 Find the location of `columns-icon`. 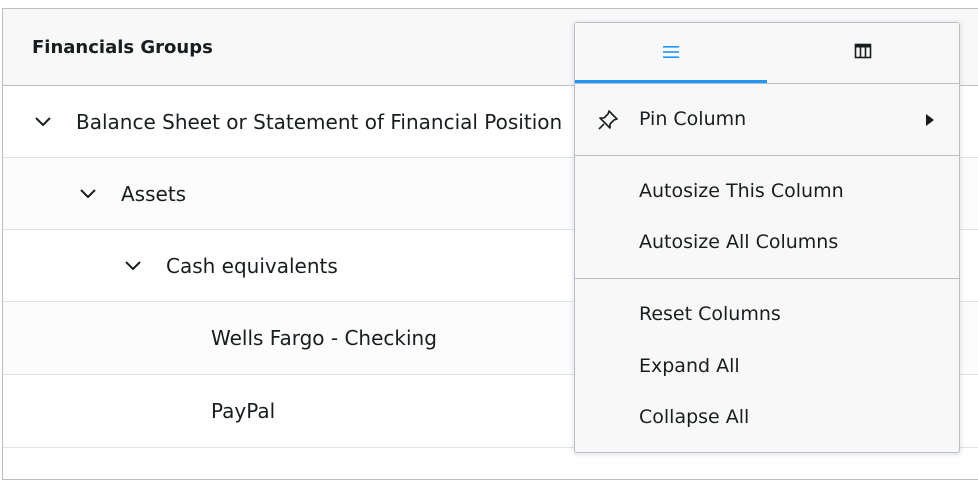

columns-icon is located at coordinates (863, 53).